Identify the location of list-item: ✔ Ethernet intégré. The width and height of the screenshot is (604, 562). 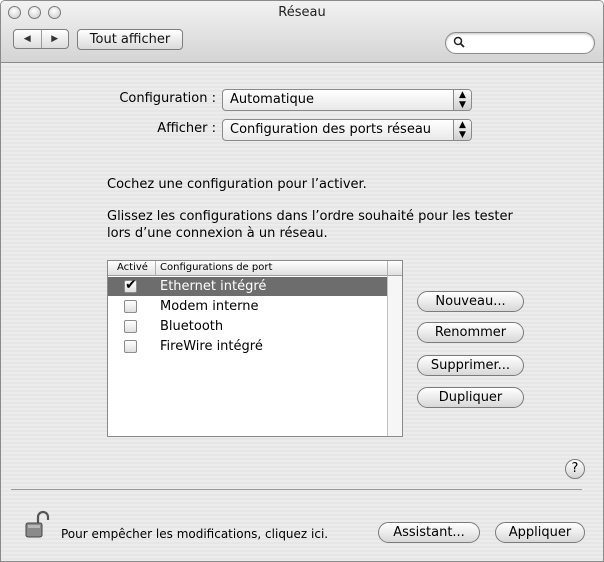
(248, 286).